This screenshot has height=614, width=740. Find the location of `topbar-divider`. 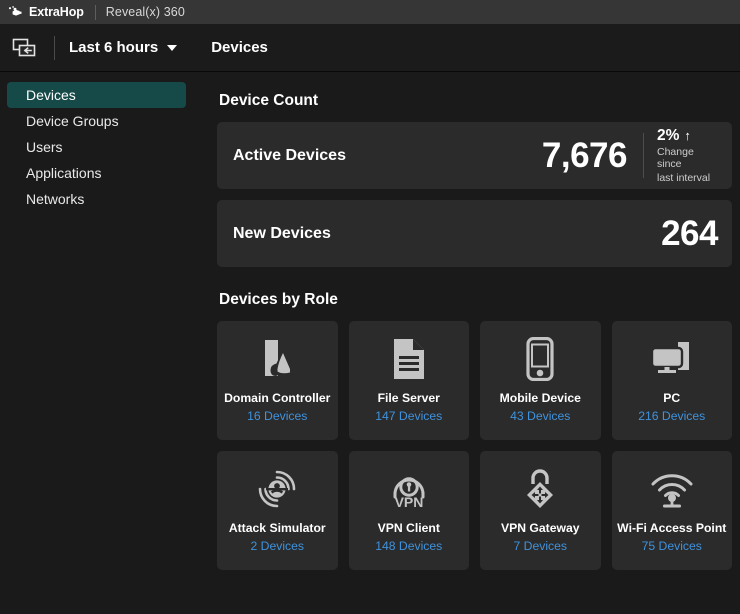

topbar-divider is located at coordinates (95, 12).